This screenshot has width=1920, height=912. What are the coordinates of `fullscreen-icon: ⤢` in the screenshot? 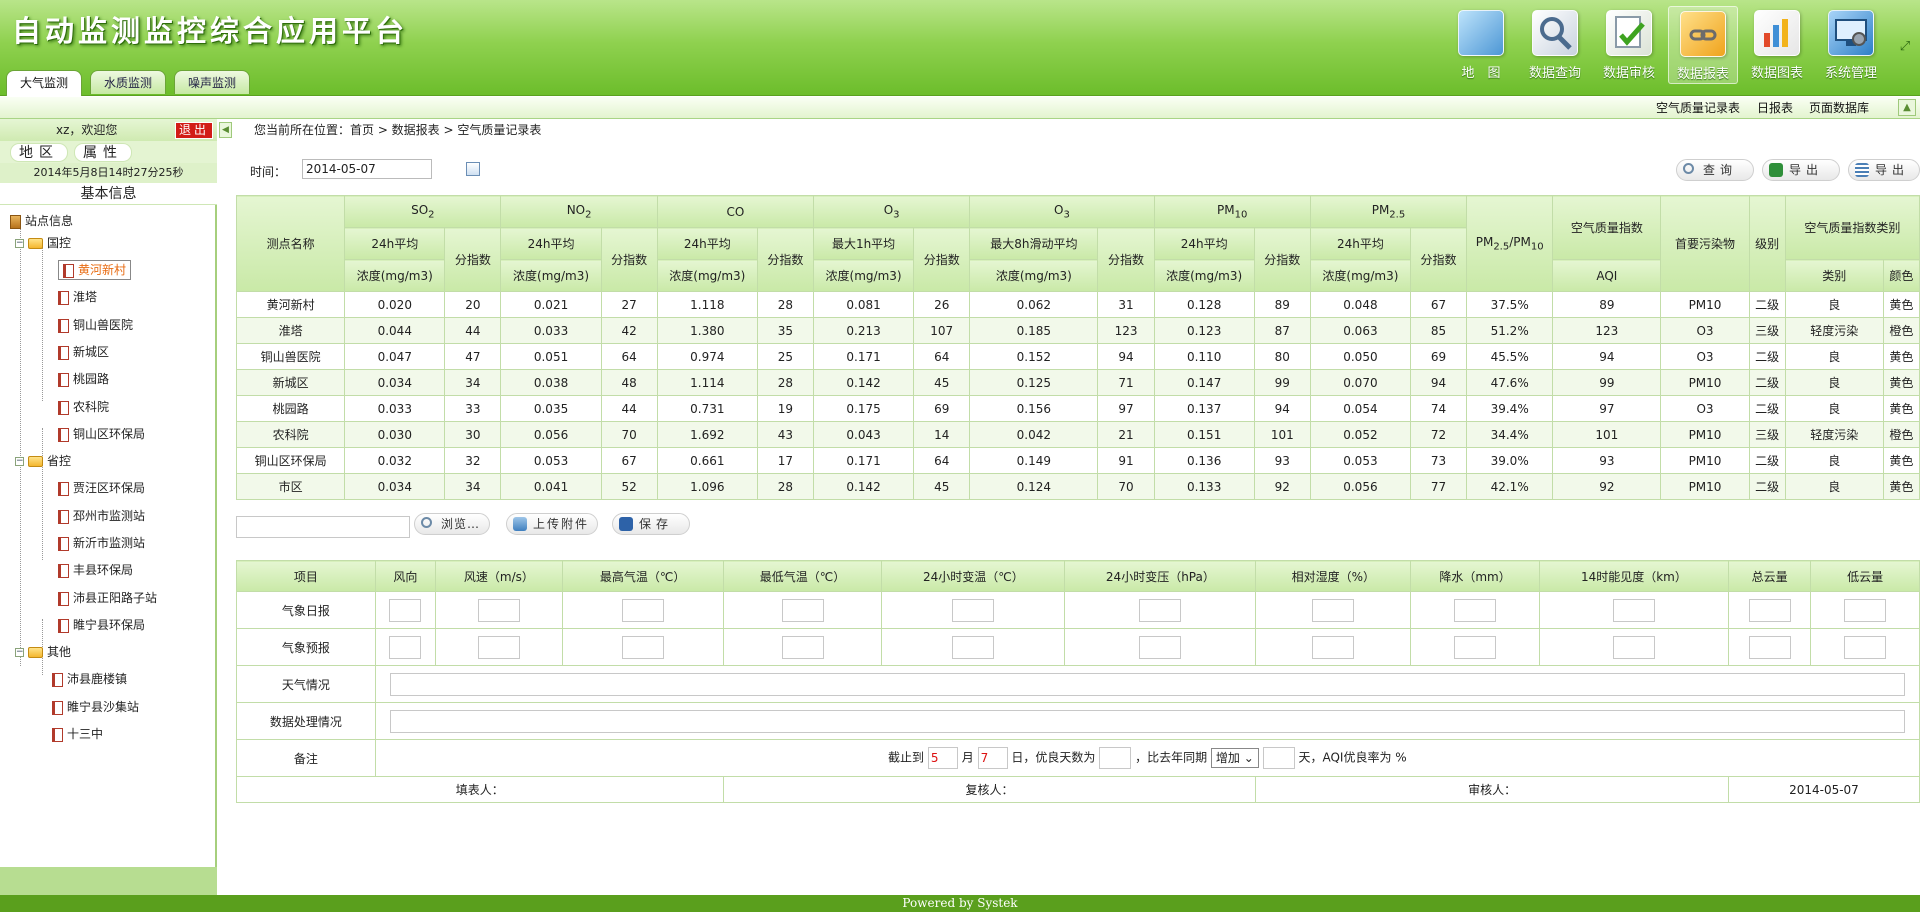 It's located at (1905, 47).